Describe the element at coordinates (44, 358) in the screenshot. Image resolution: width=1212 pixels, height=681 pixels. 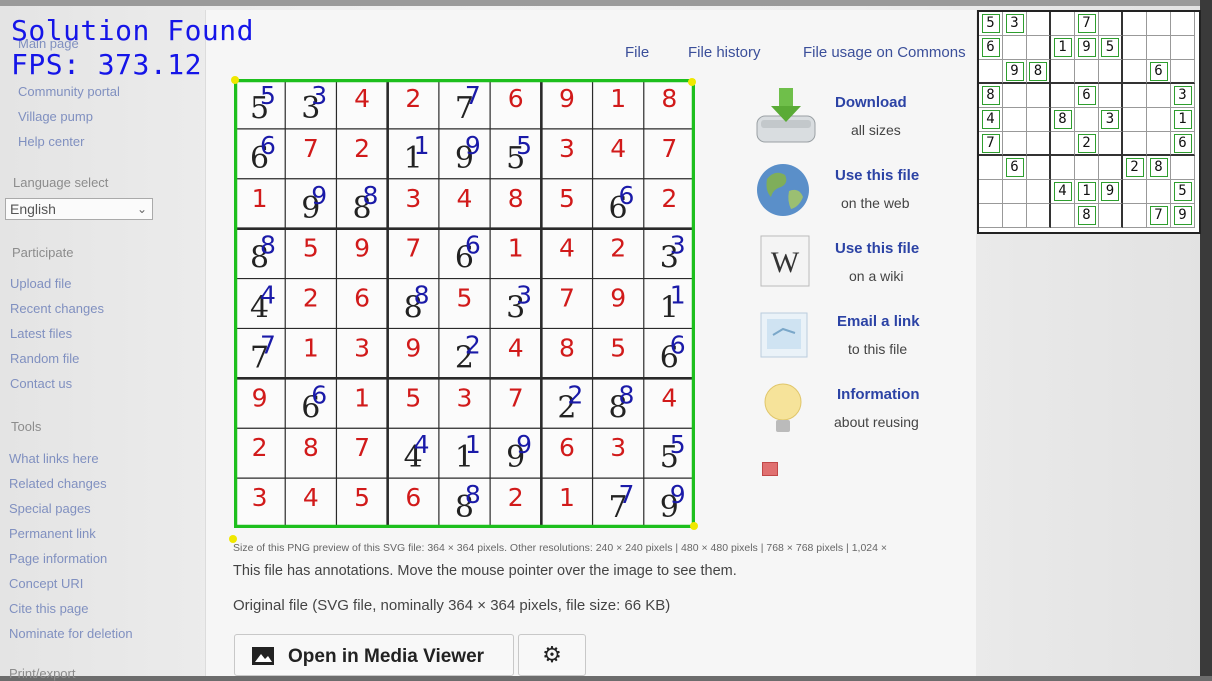
I see `sidebar-item-random-file: Random file` at that location.